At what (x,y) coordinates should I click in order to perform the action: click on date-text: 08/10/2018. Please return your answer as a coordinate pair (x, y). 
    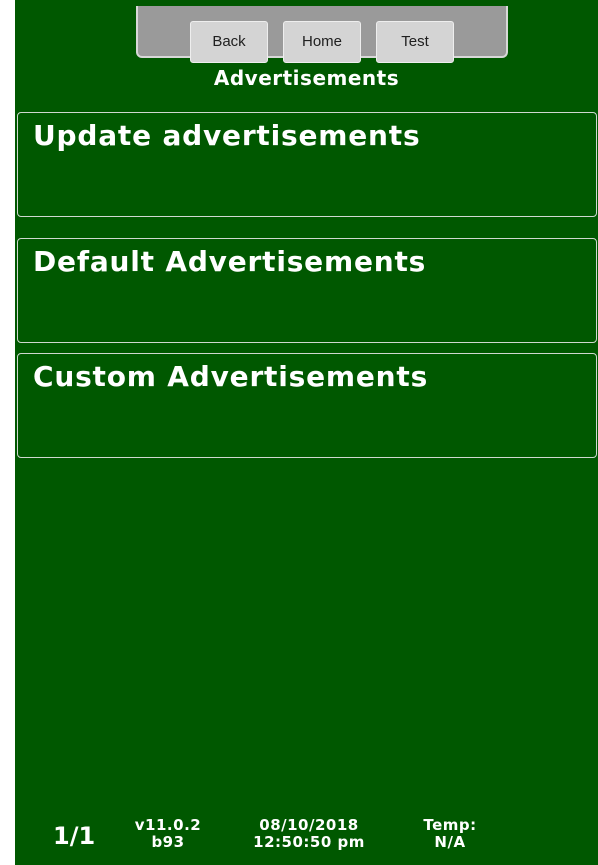
    Looking at the image, I should click on (309, 825).